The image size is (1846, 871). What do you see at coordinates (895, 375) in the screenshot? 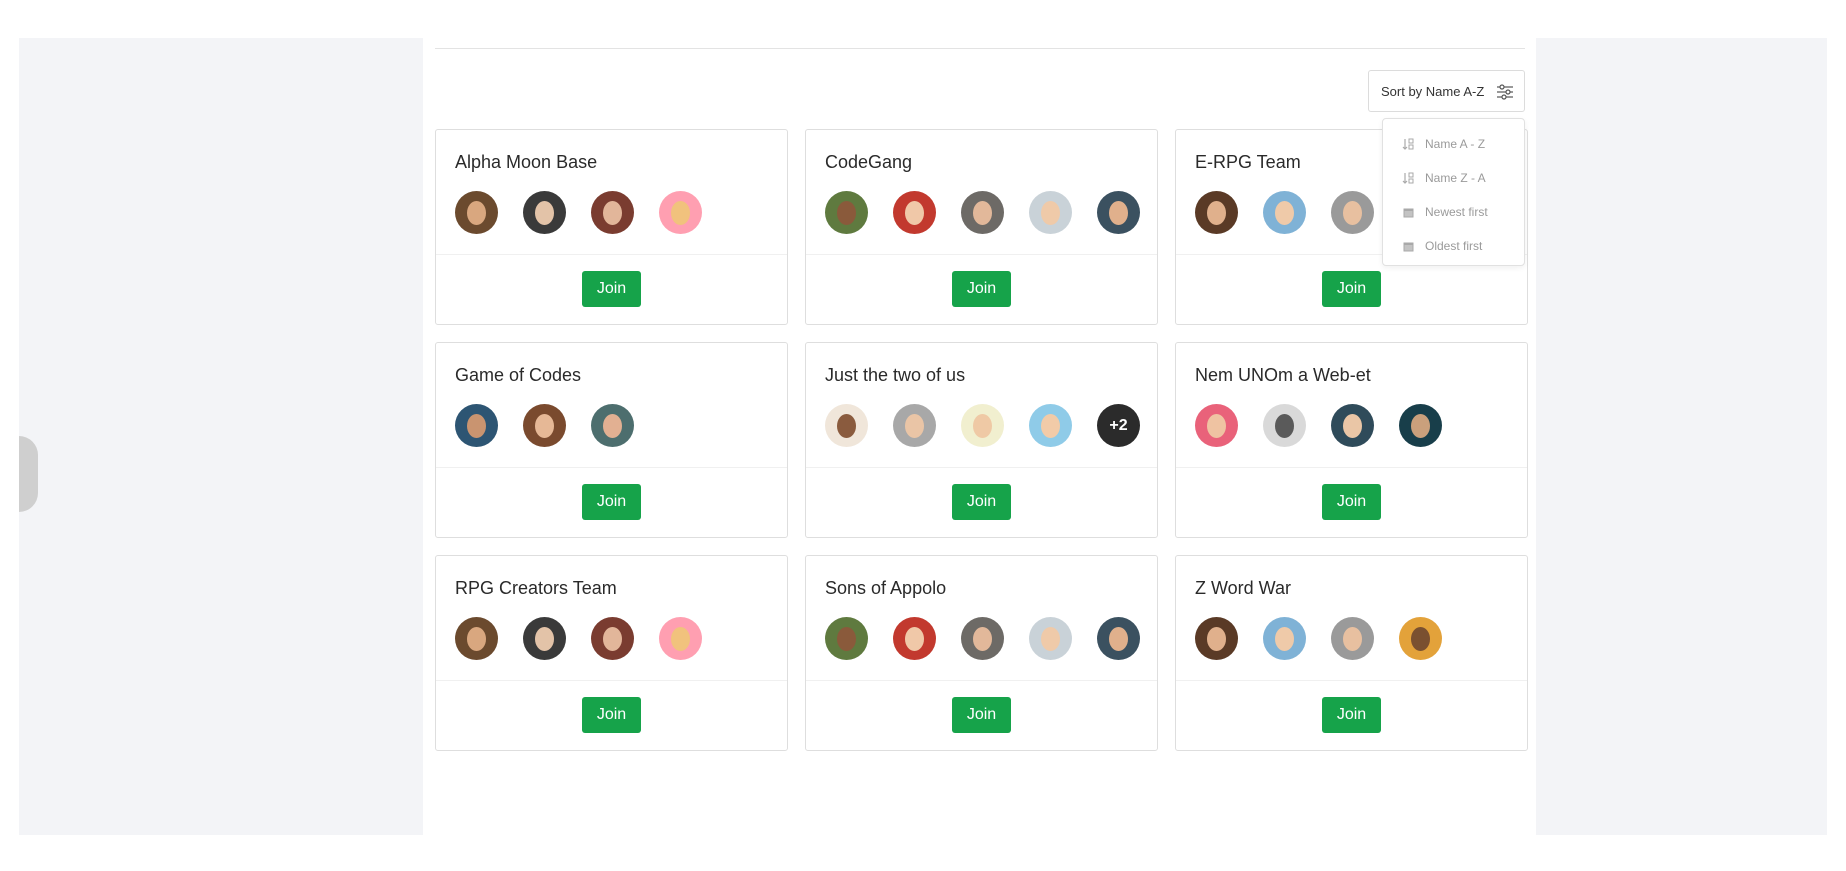
I see `team-name: Just the two of us` at bounding box center [895, 375].